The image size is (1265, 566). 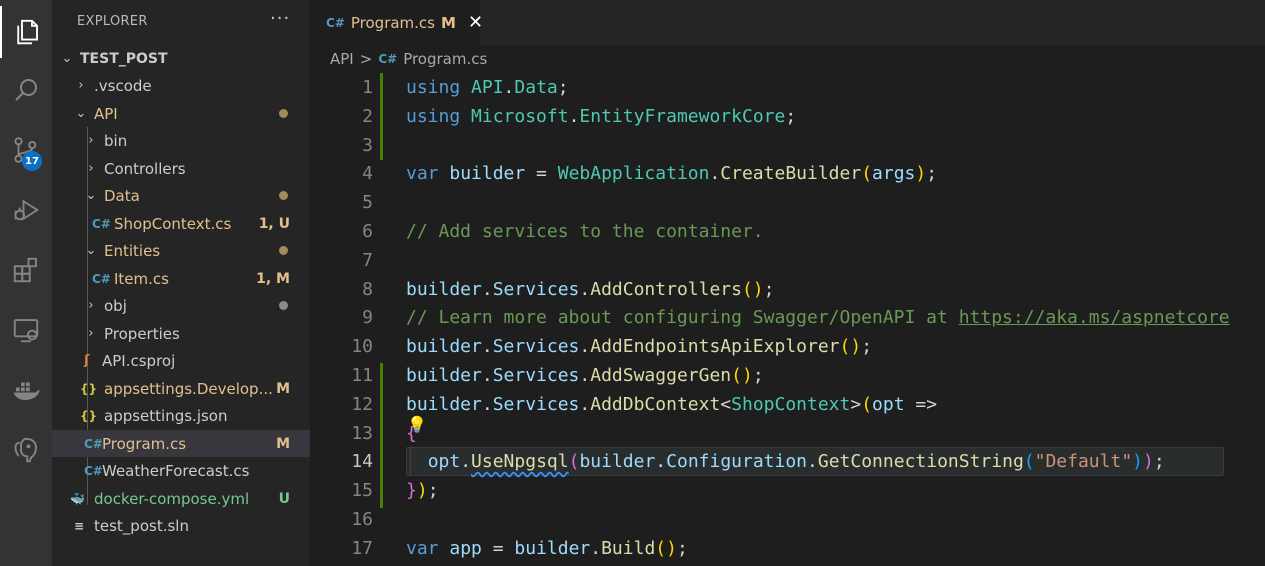 I want to click on more-actions-button: ···, so click(x=280, y=18).